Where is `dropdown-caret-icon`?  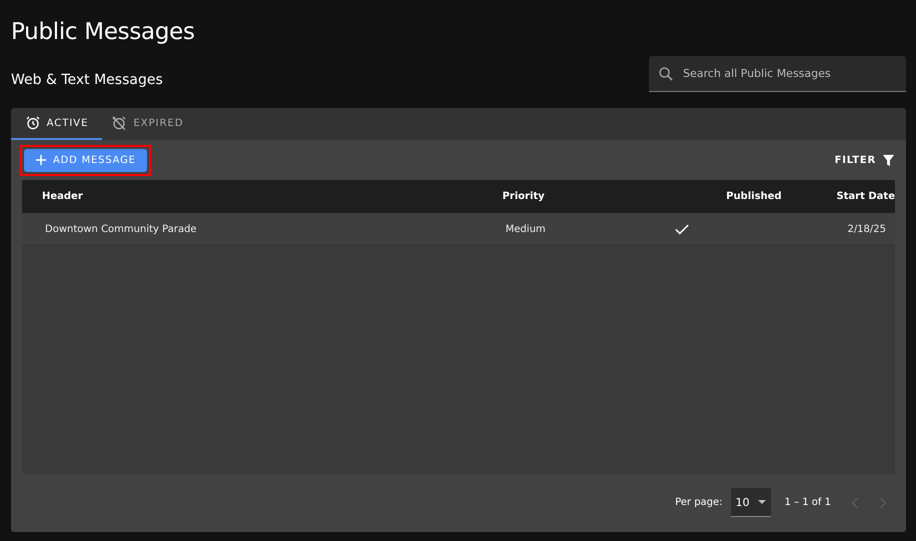
dropdown-caret-icon is located at coordinates (762, 502).